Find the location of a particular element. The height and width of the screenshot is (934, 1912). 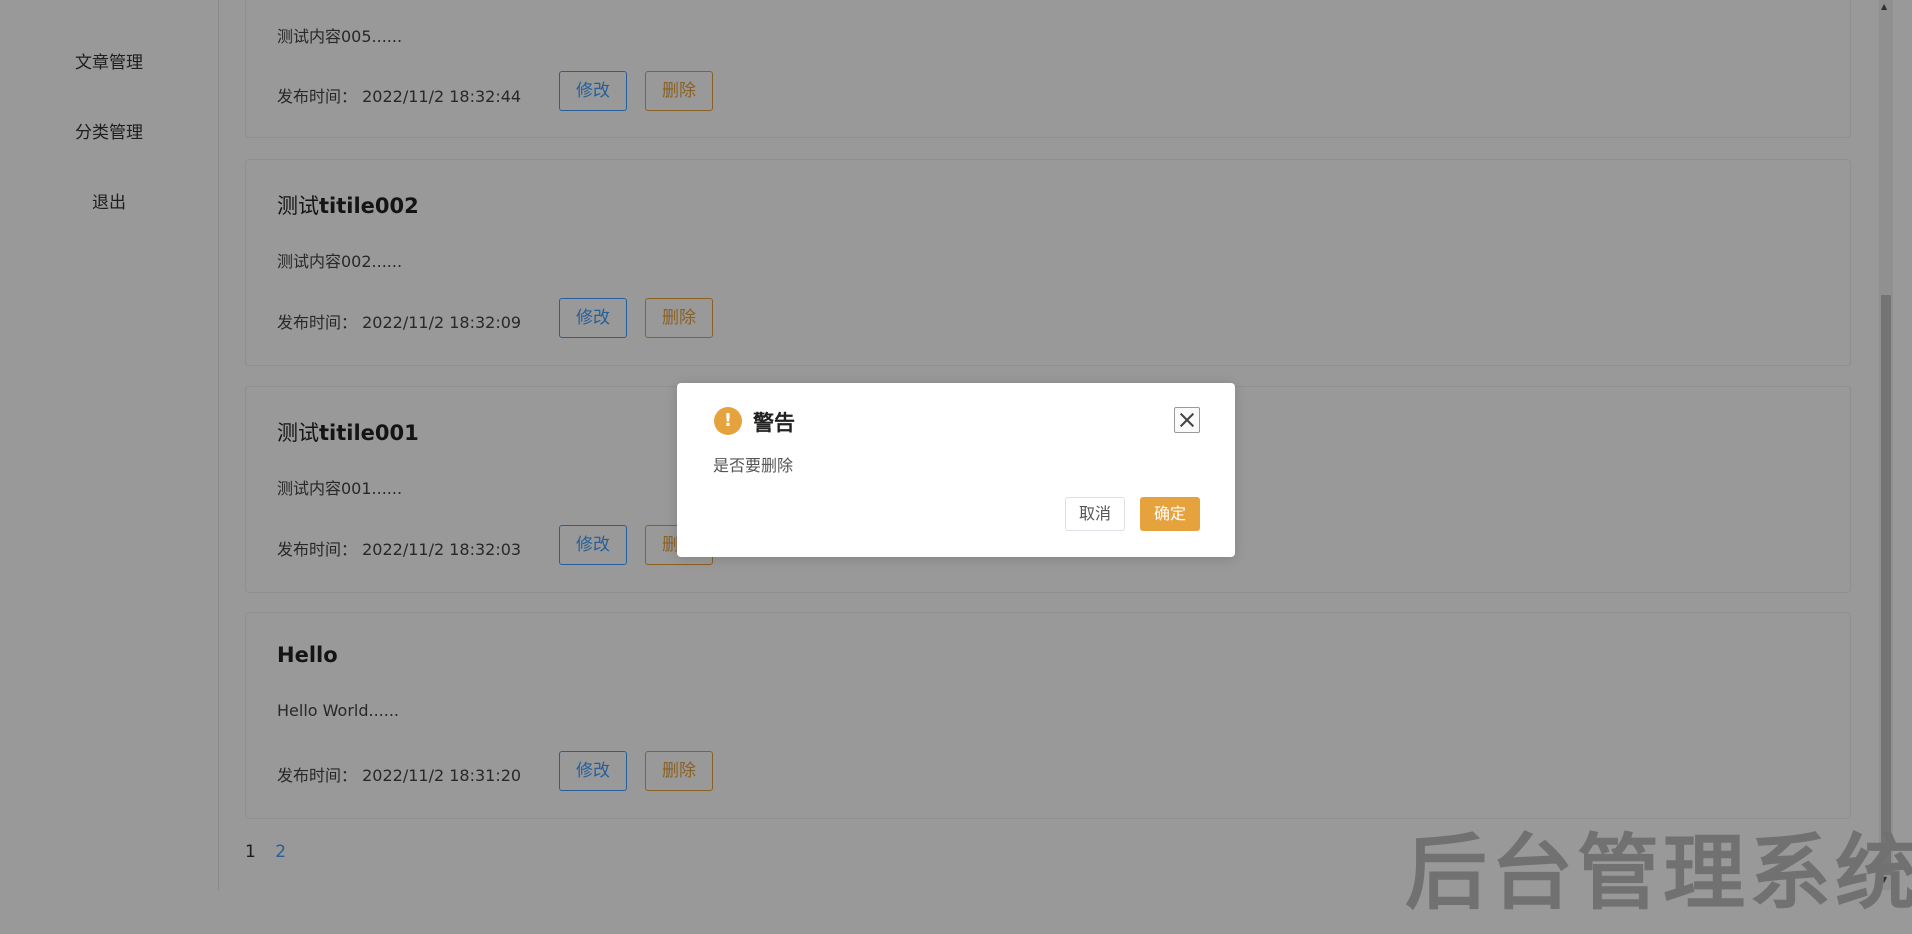

dialog-title: 警告 is located at coordinates (774, 423).